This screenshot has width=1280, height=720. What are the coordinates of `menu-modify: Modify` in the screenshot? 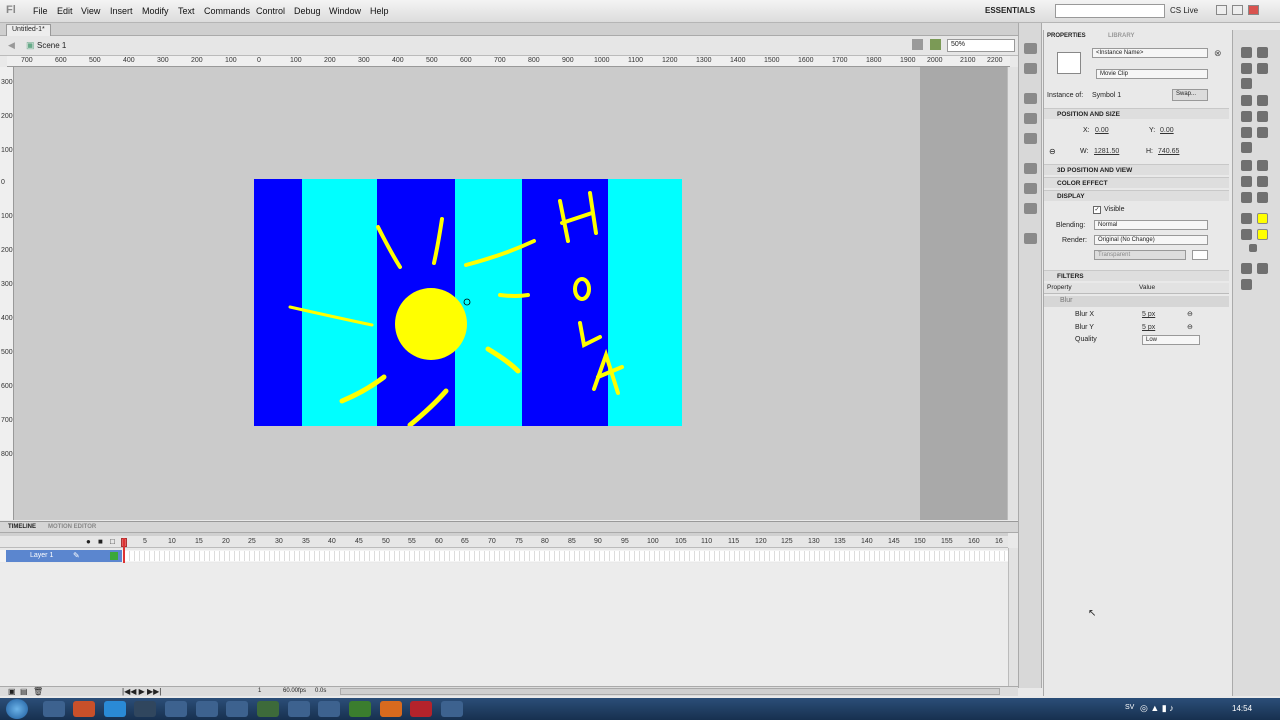 It's located at (155, 11).